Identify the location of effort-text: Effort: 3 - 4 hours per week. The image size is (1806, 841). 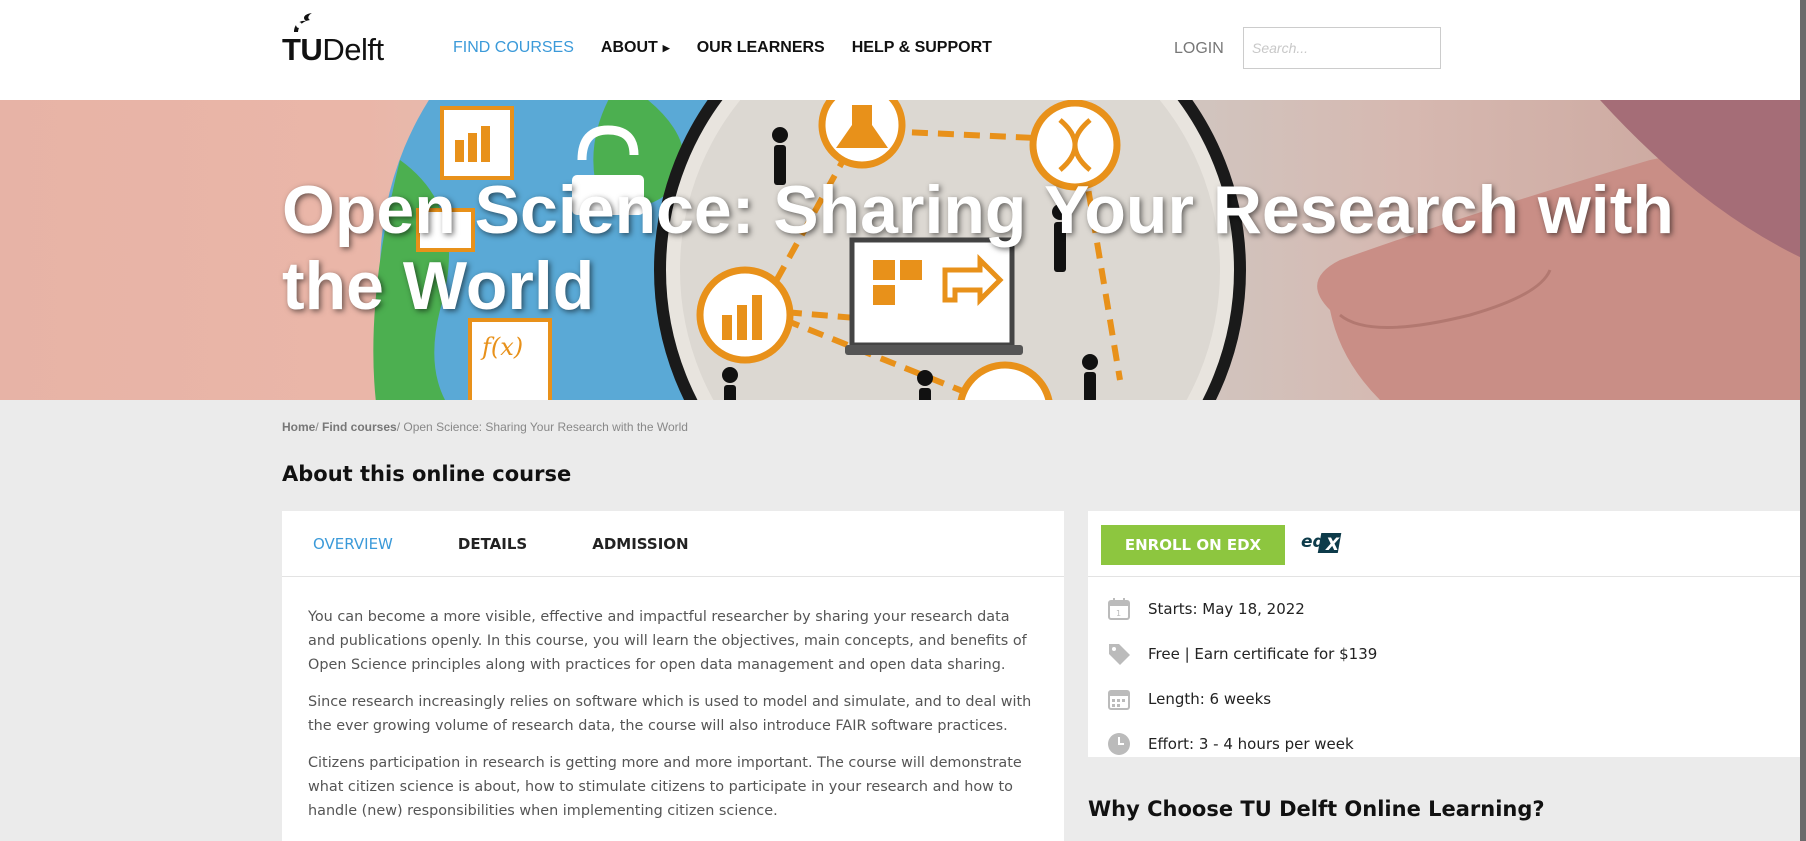
(1251, 743).